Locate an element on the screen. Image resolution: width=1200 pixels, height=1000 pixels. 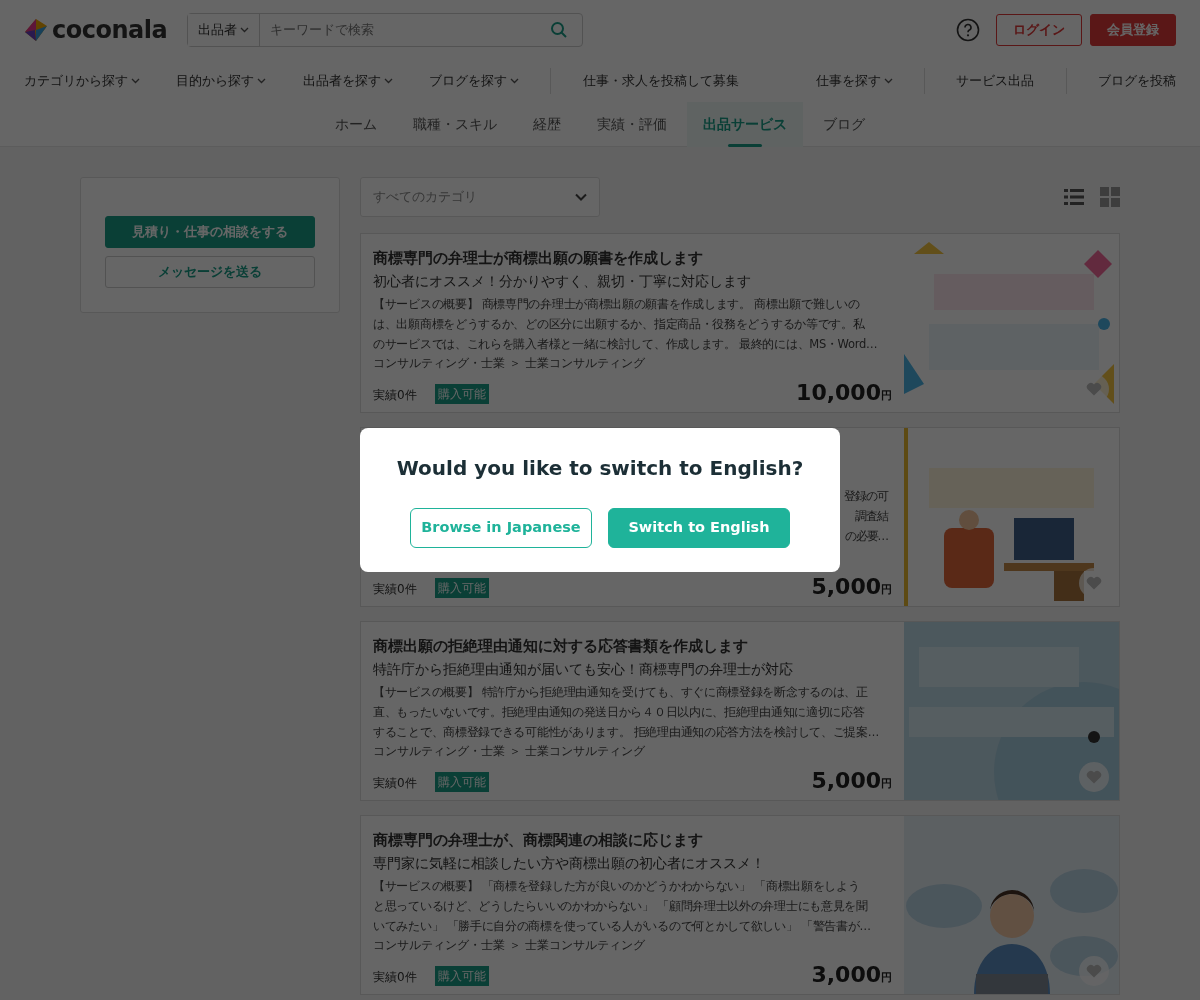
logo-icon is located at coordinates (36, 30).